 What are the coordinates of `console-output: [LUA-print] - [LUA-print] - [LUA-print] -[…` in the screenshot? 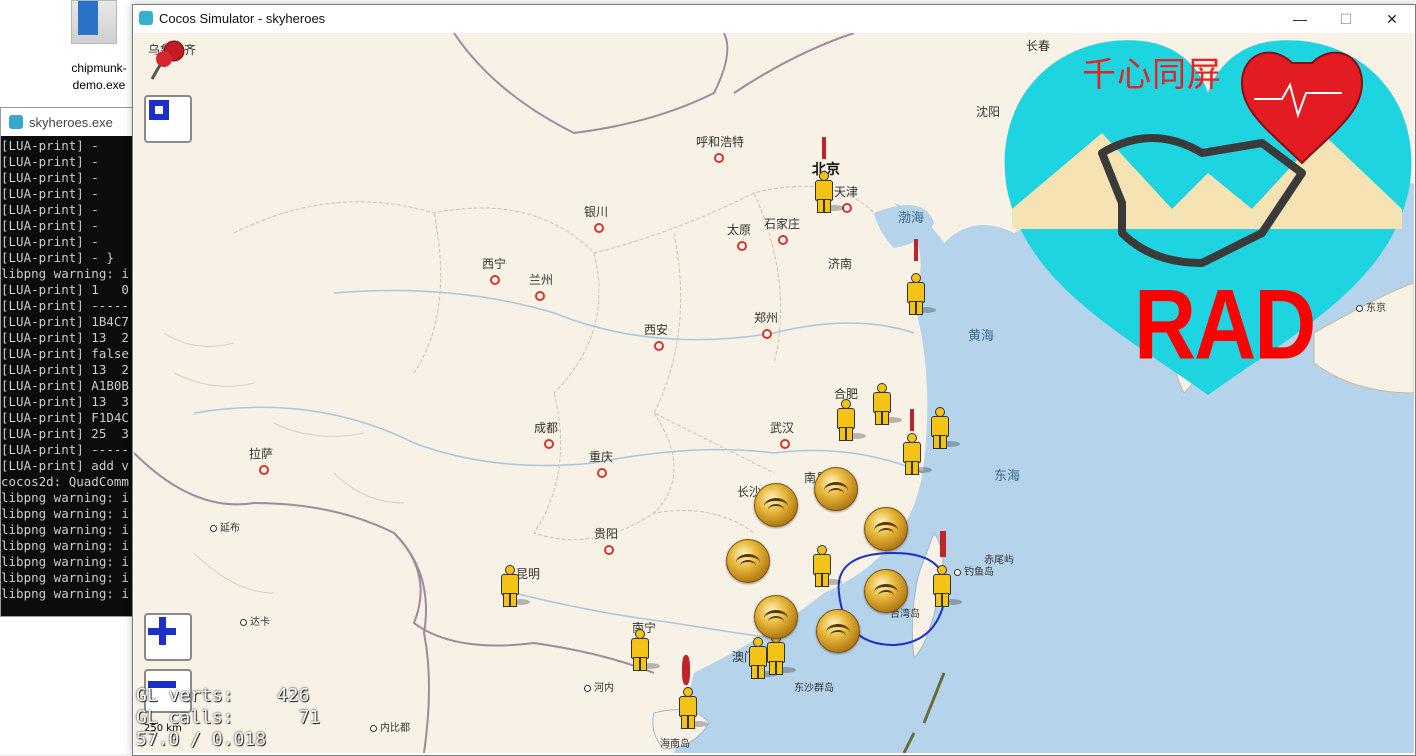 It's located at (67, 369).